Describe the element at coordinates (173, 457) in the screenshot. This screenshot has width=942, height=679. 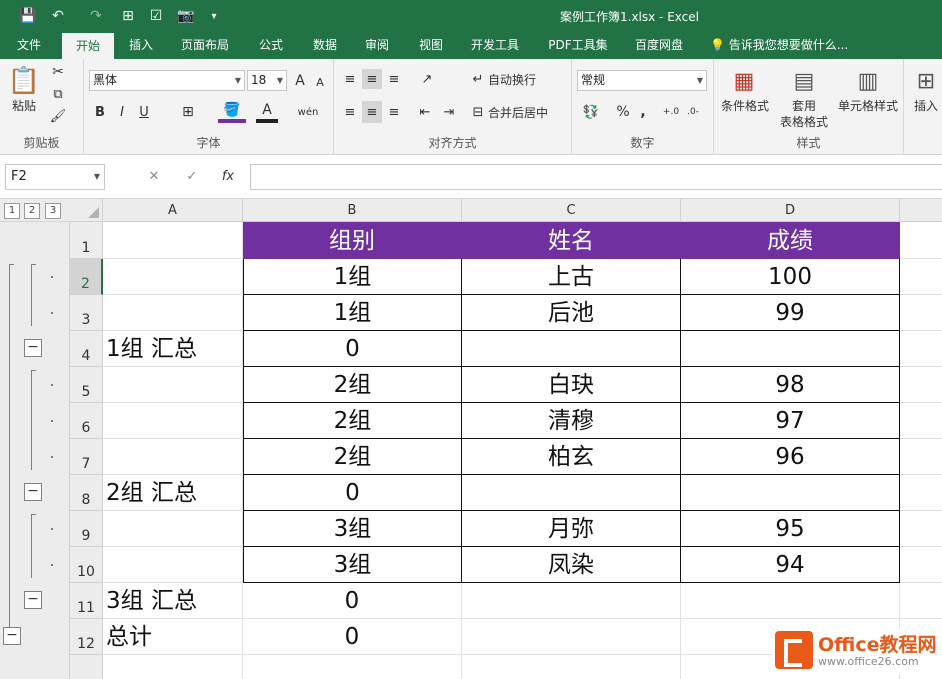
I see `cell-a7` at that location.